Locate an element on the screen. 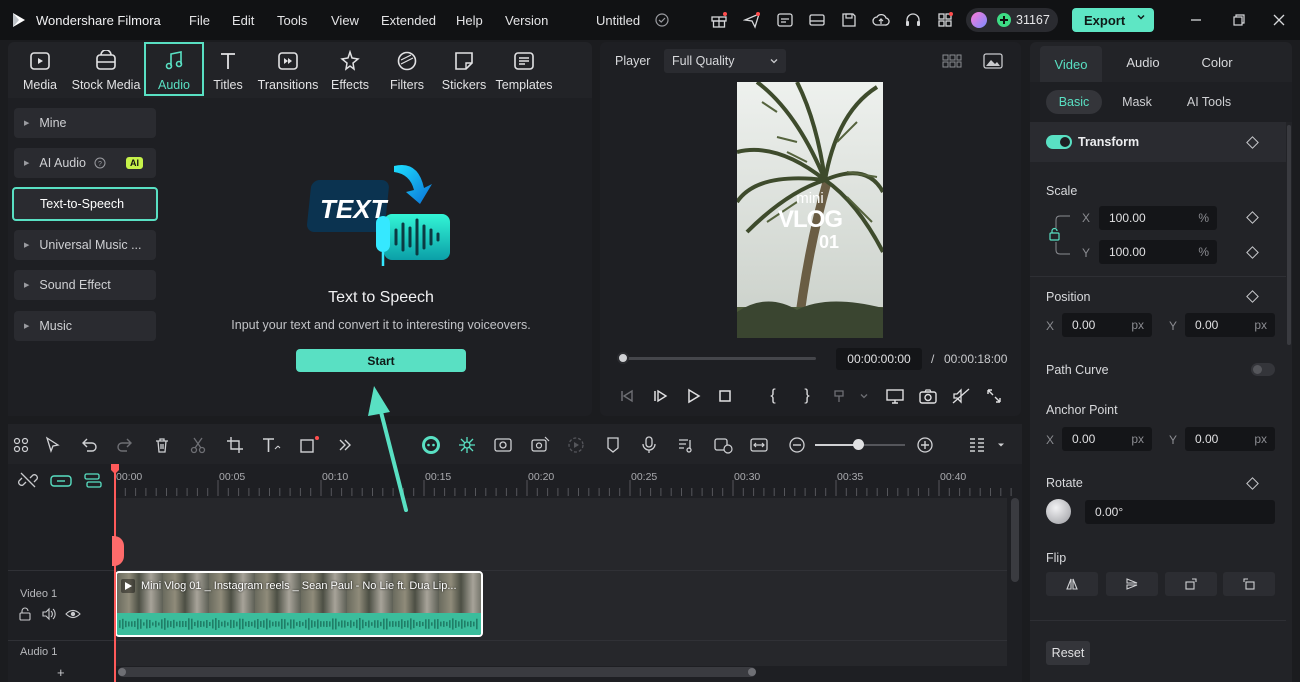 Image resolution: width=1300 pixels, height=682 pixels. prev-frame-icon is located at coordinates (627, 396).